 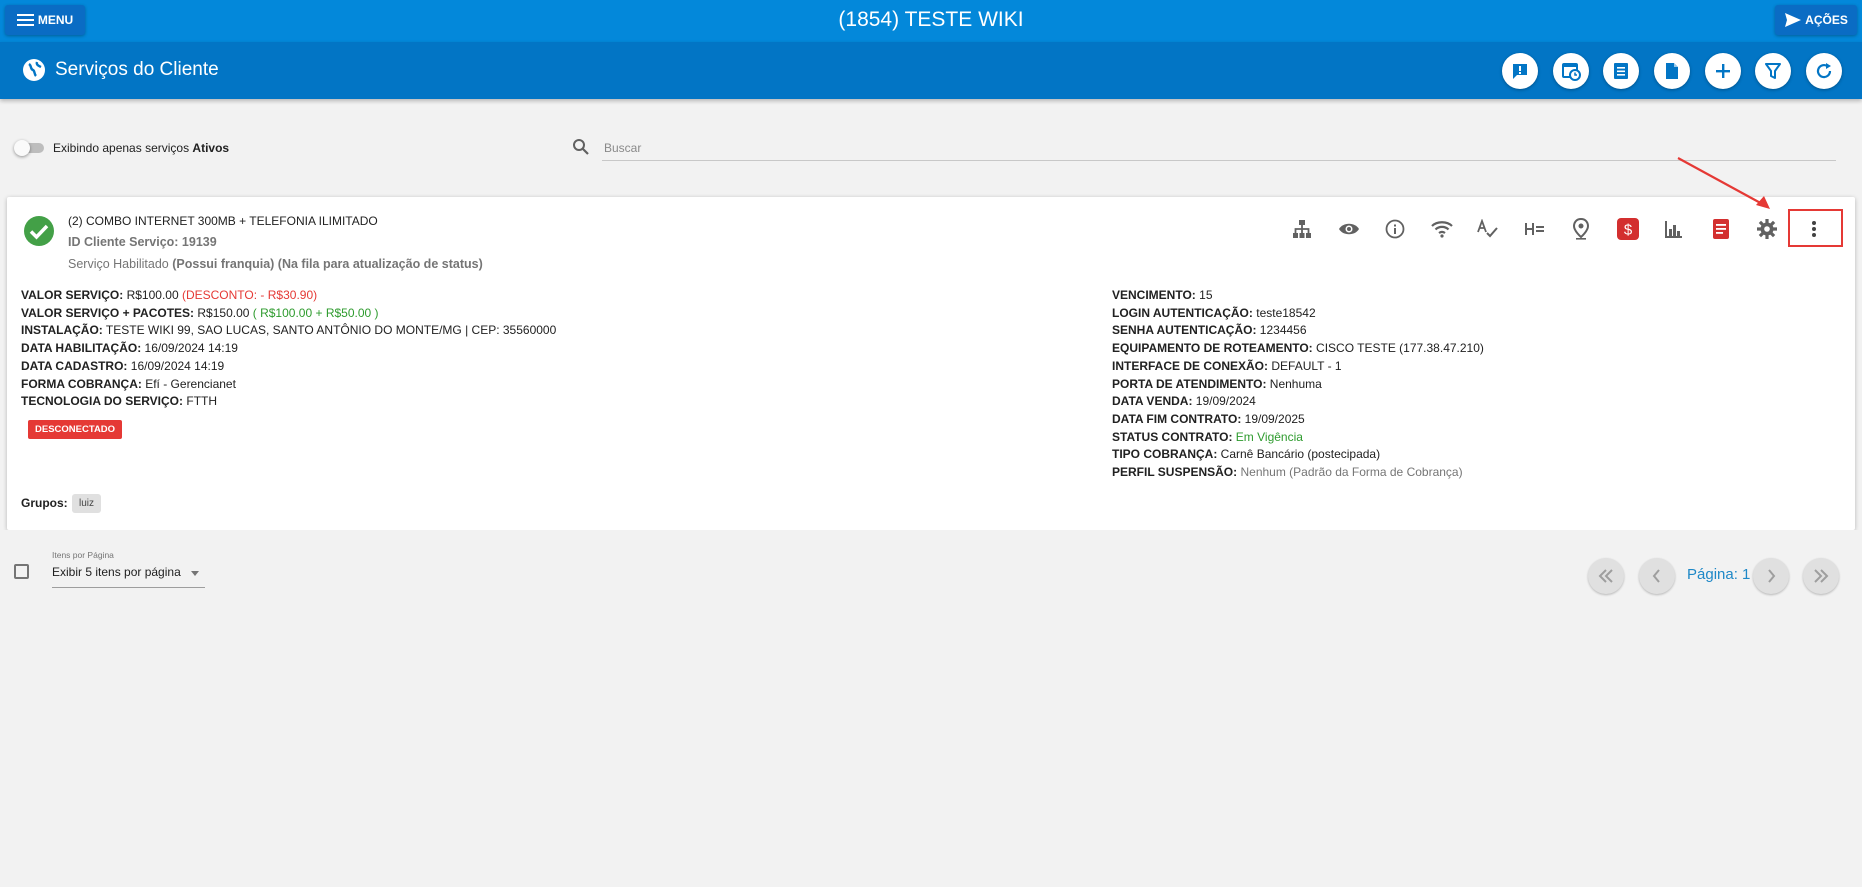 I want to click on page-indicator: Página: 1, so click(x=1719, y=574).